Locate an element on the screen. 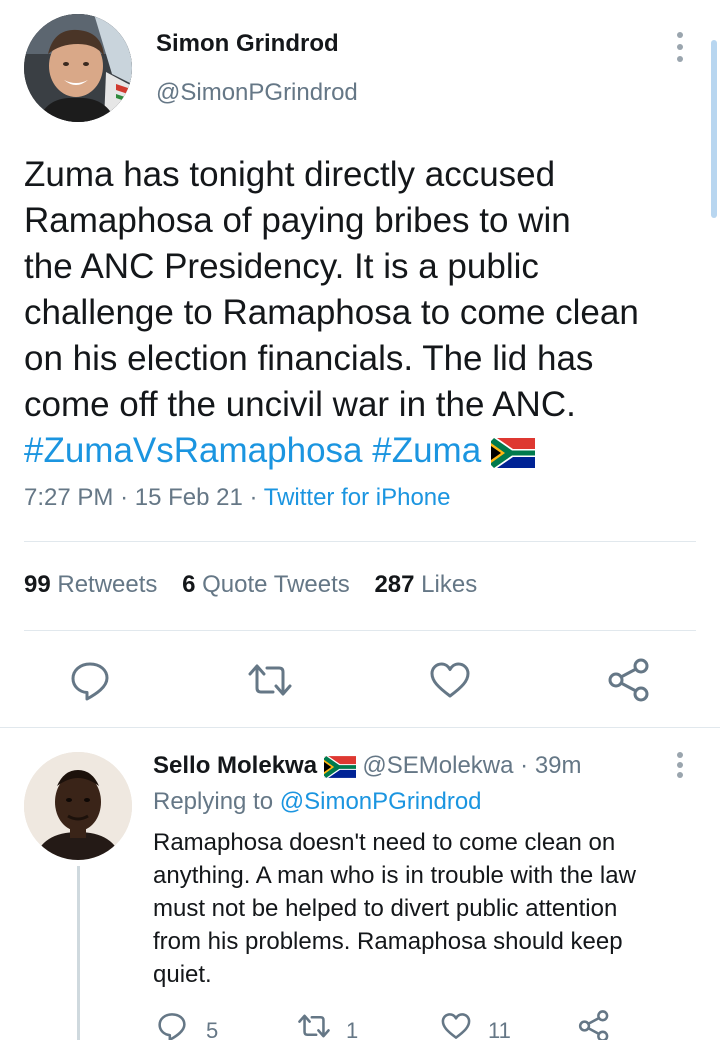 The image size is (720, 1040). tweet-text-line: the ANC Presidency. It is a public is located at coordinates (281, 266).